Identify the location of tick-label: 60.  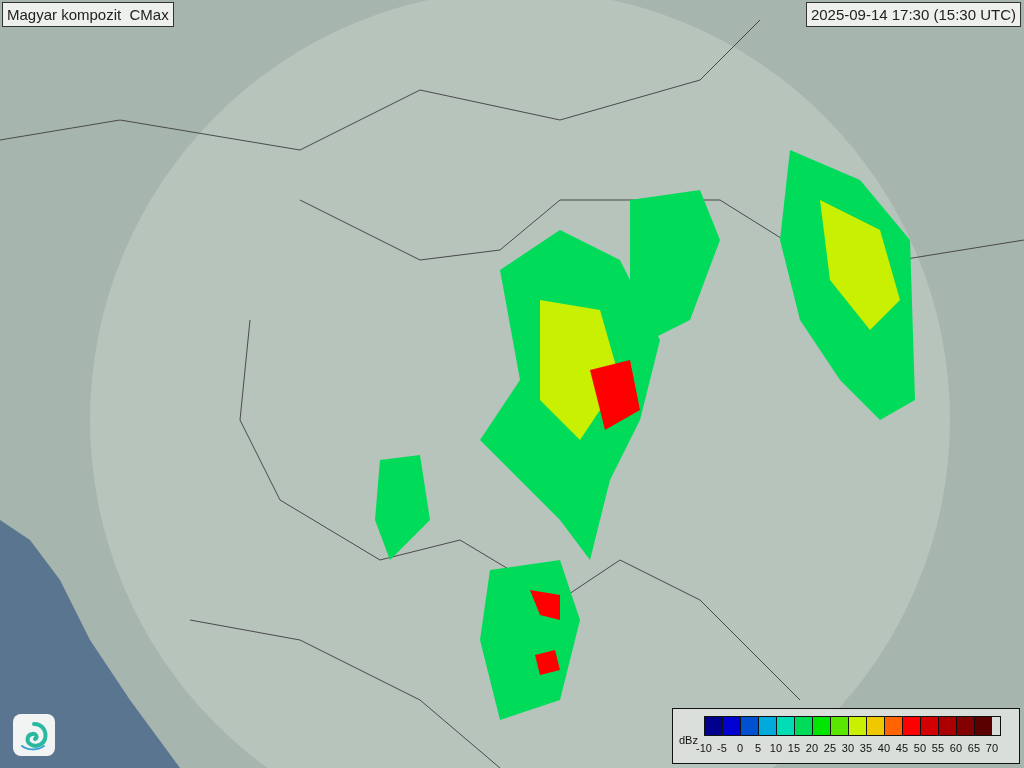
(956, 748).